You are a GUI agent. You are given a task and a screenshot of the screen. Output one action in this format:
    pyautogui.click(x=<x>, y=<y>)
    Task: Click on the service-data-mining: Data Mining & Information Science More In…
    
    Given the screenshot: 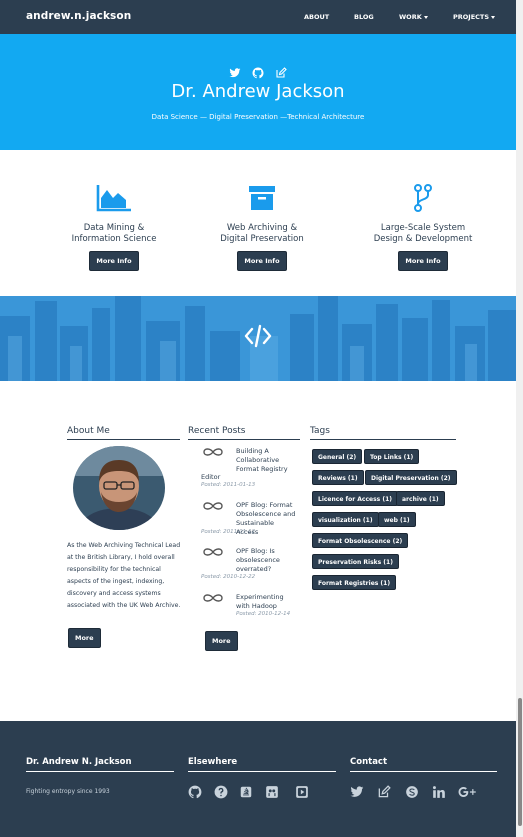 What is the action you would take?
    pyautogui.click(x=114, y=226)
    